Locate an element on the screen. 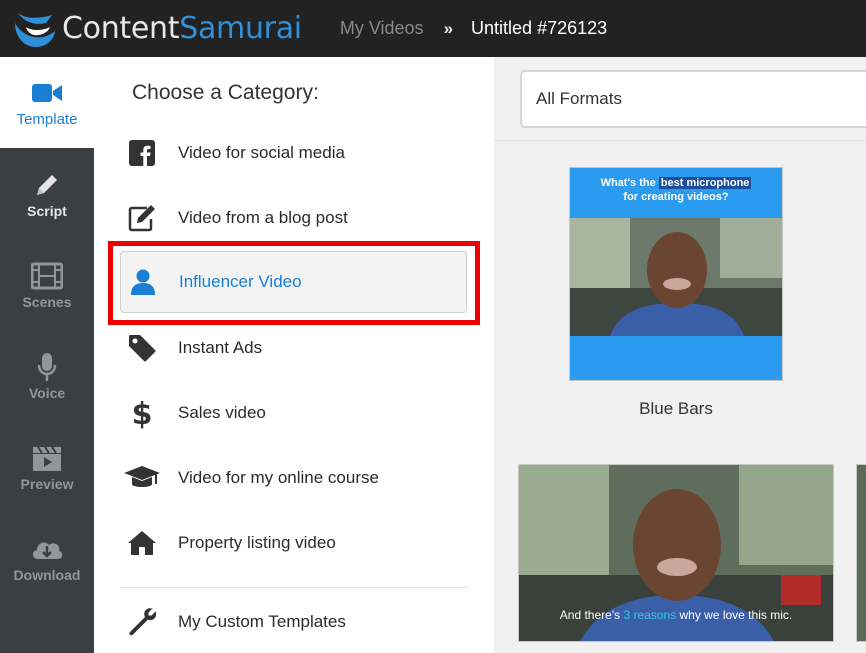  nav-label: Scenes is located at coordinates (47, 301).